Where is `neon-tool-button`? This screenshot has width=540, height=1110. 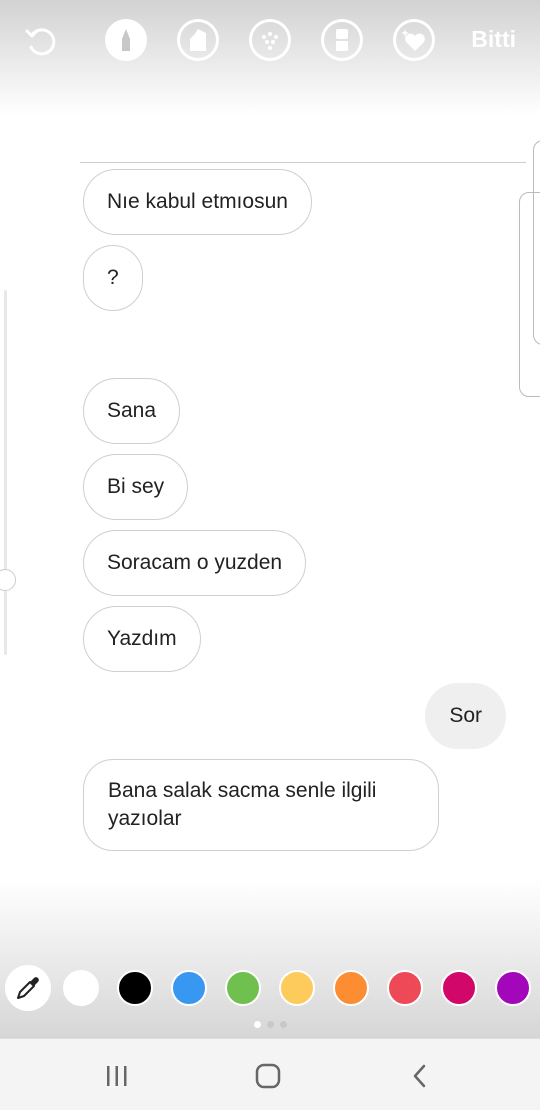
neon-tool-button is located at coordinates (270, 40).